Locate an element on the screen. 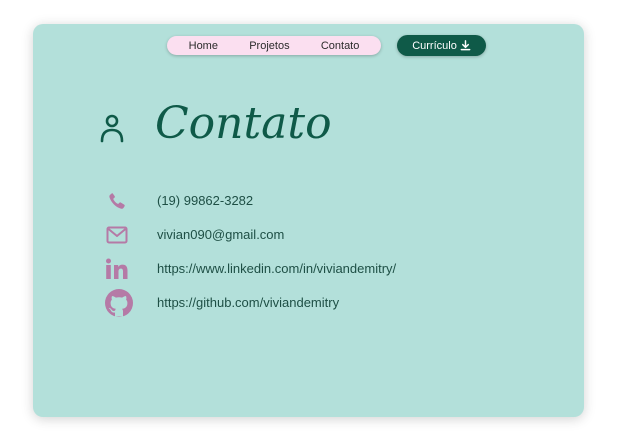  nav-home-link: Home is located at coordinates (203, 46).